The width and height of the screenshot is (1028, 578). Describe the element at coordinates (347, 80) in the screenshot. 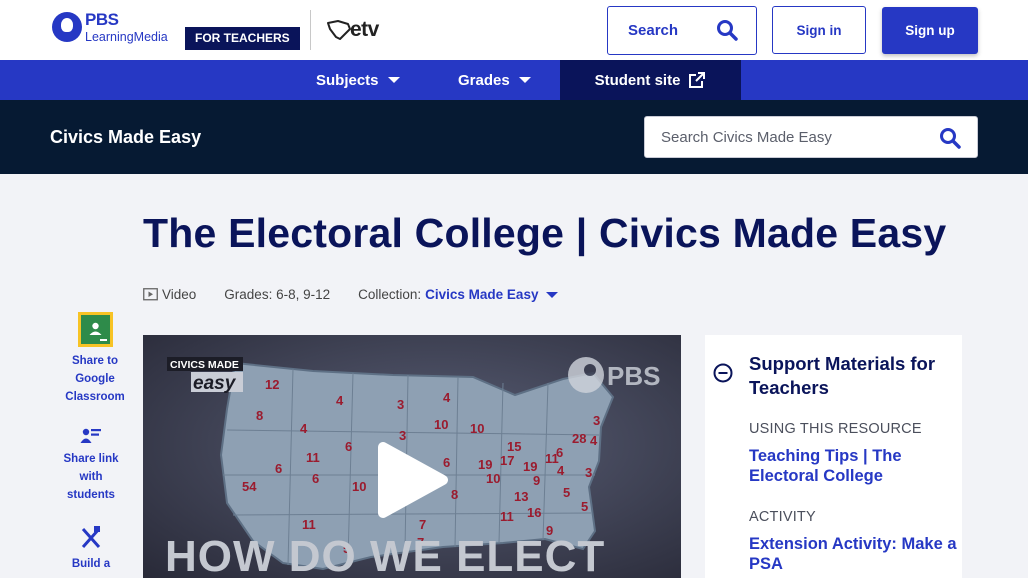

I see `nav-subjects-label: Subjects` at that location.